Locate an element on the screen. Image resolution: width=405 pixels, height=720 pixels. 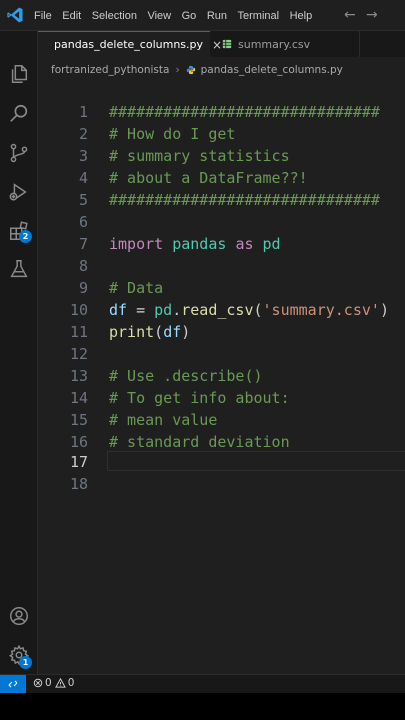
line-text: df = pd.read_csv('summary.csv') is located at coordinates (249, 310).